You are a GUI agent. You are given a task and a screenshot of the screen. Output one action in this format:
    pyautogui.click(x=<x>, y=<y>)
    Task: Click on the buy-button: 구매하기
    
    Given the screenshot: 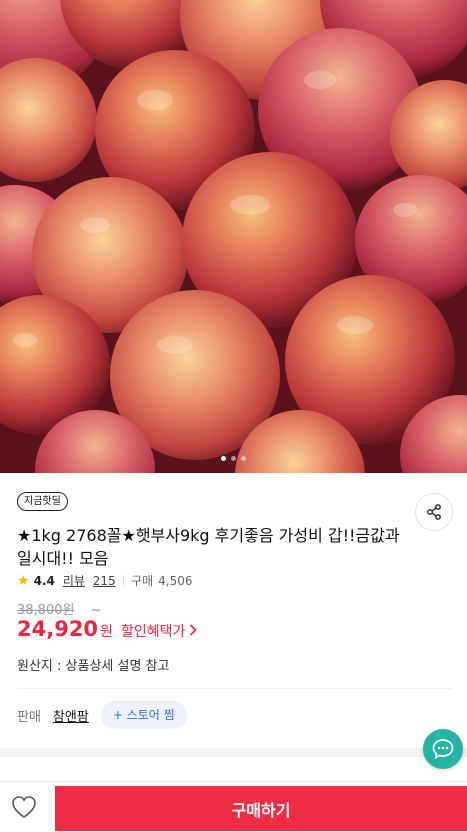 What is the action you would take?
    pyautogui.click(x=261, y=808)
    